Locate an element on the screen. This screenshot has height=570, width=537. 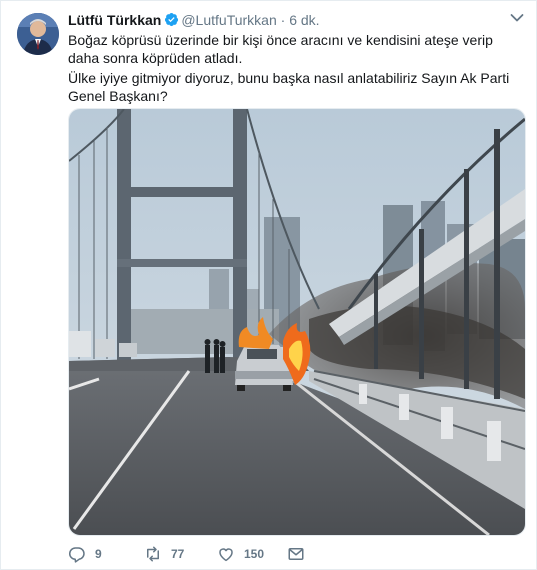
like-button: 150 is located at coordinates (240, 554).